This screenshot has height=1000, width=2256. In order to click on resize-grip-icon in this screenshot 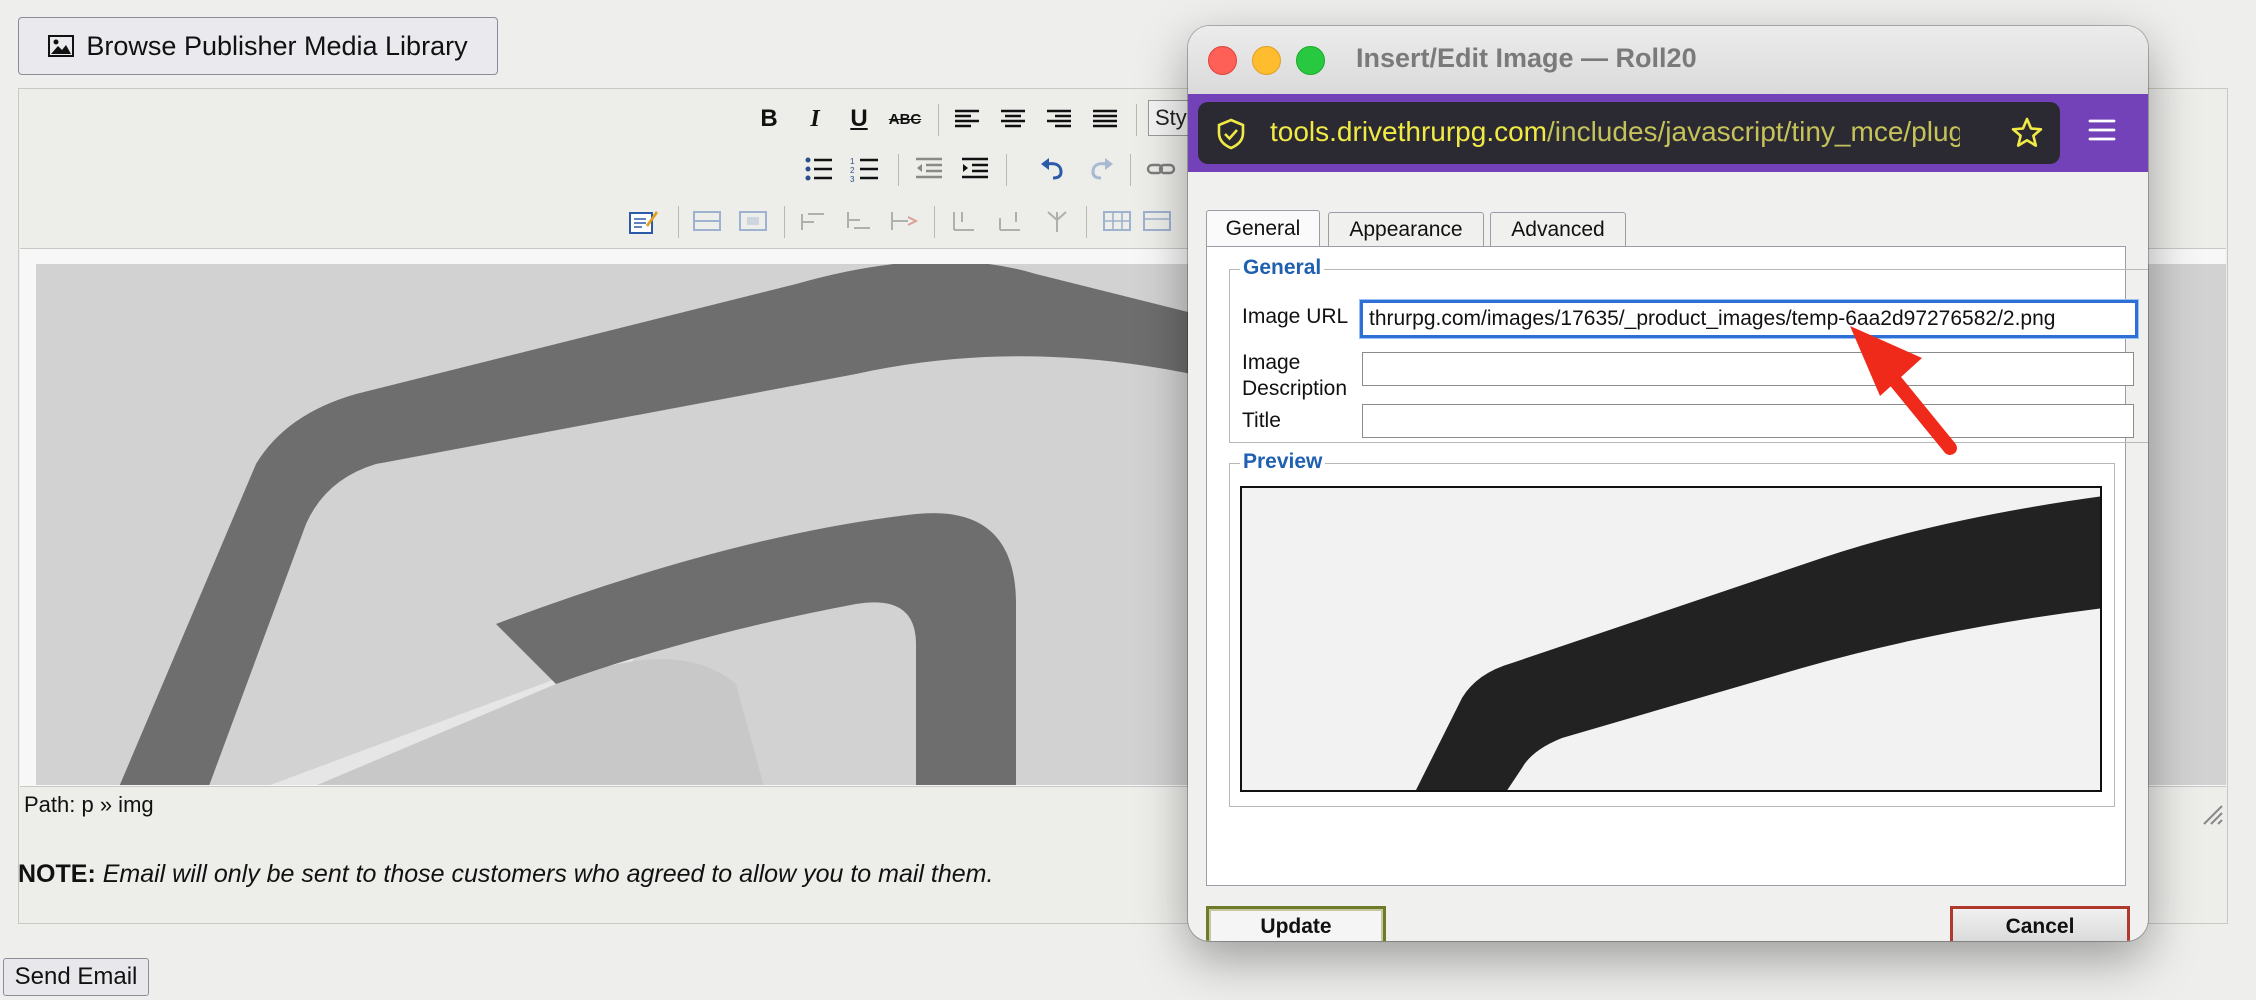, I will do `click(2212, 814)`.